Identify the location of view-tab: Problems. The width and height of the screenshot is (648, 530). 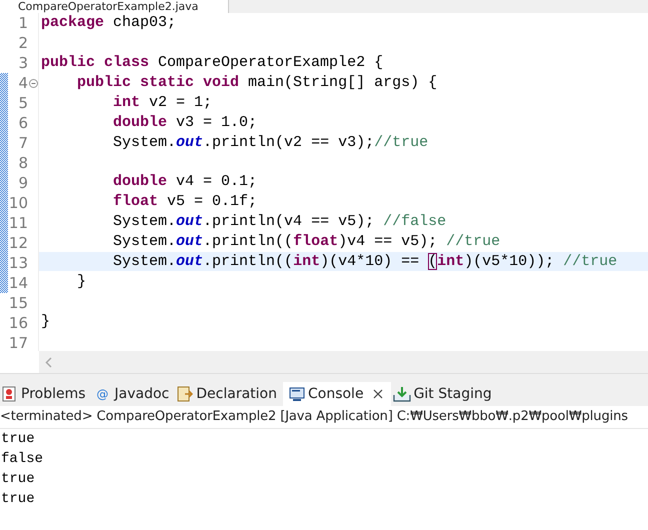
(46, 394).